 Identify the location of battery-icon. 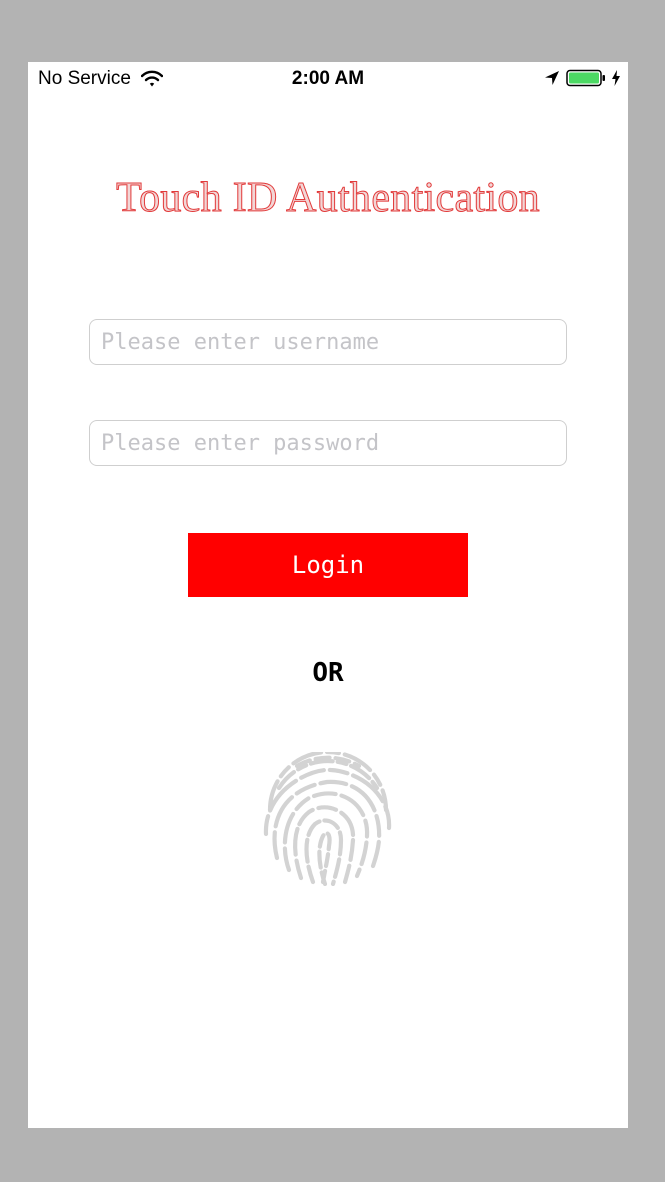
(586, 78).